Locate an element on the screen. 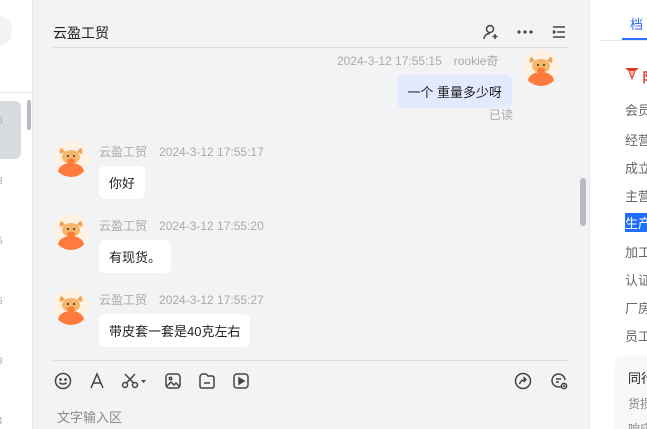  history-icon is located at coordinates (559, 381).